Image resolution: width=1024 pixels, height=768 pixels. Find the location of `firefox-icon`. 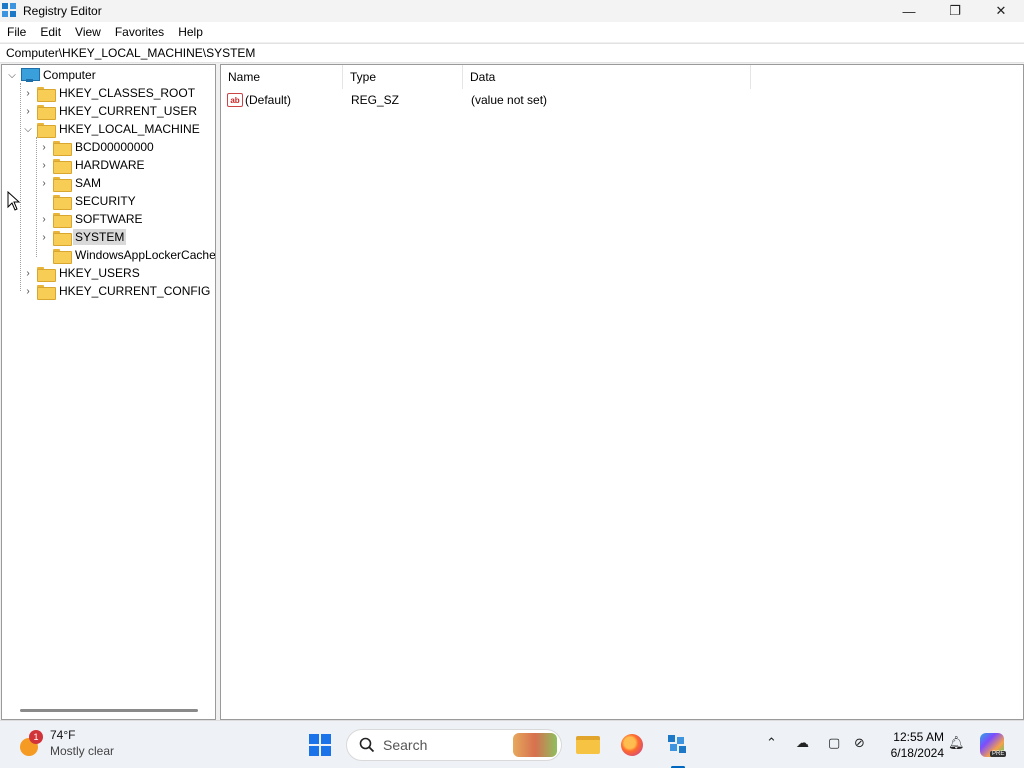

firefox-icon is located at coordinates (632, 745).